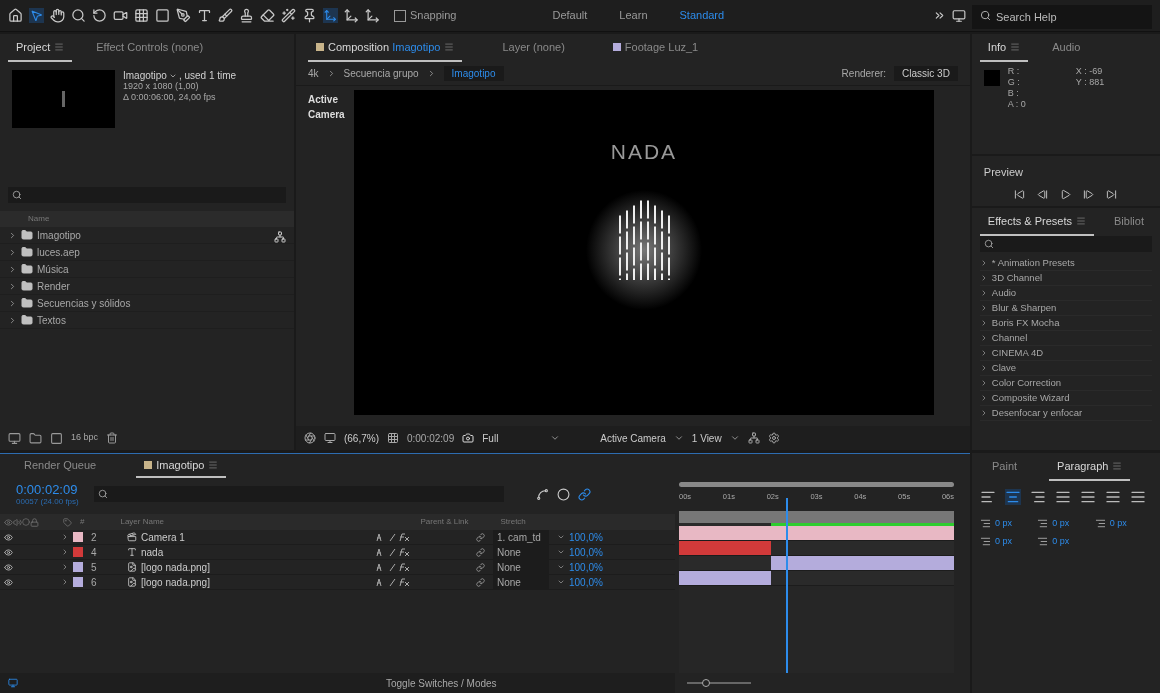 Image resolution: width=1160 pixels, height=693 pixels. Describe the element at coordinates (147, 269) in the screenshot. I see `folder-row: Música` at that location.